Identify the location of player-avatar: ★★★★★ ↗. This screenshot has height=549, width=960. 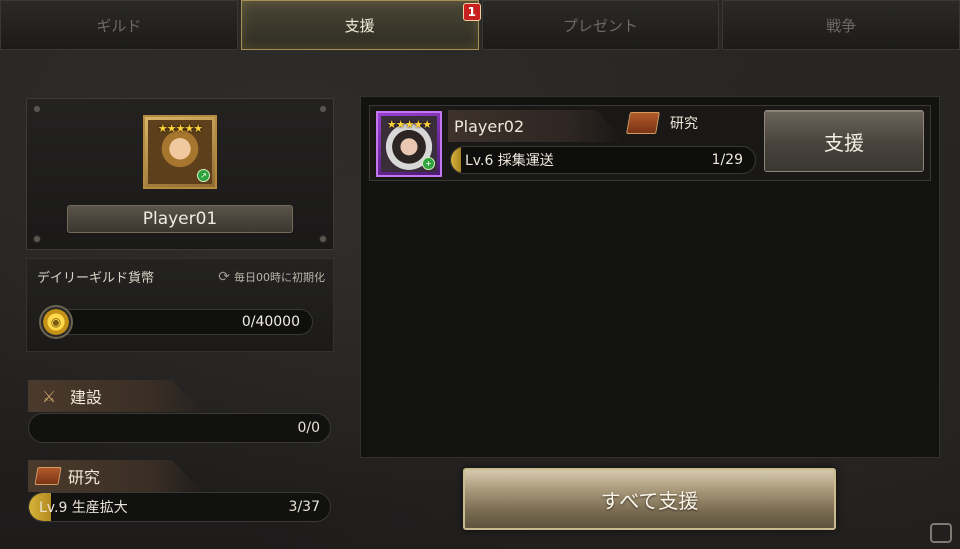
(180, 152).